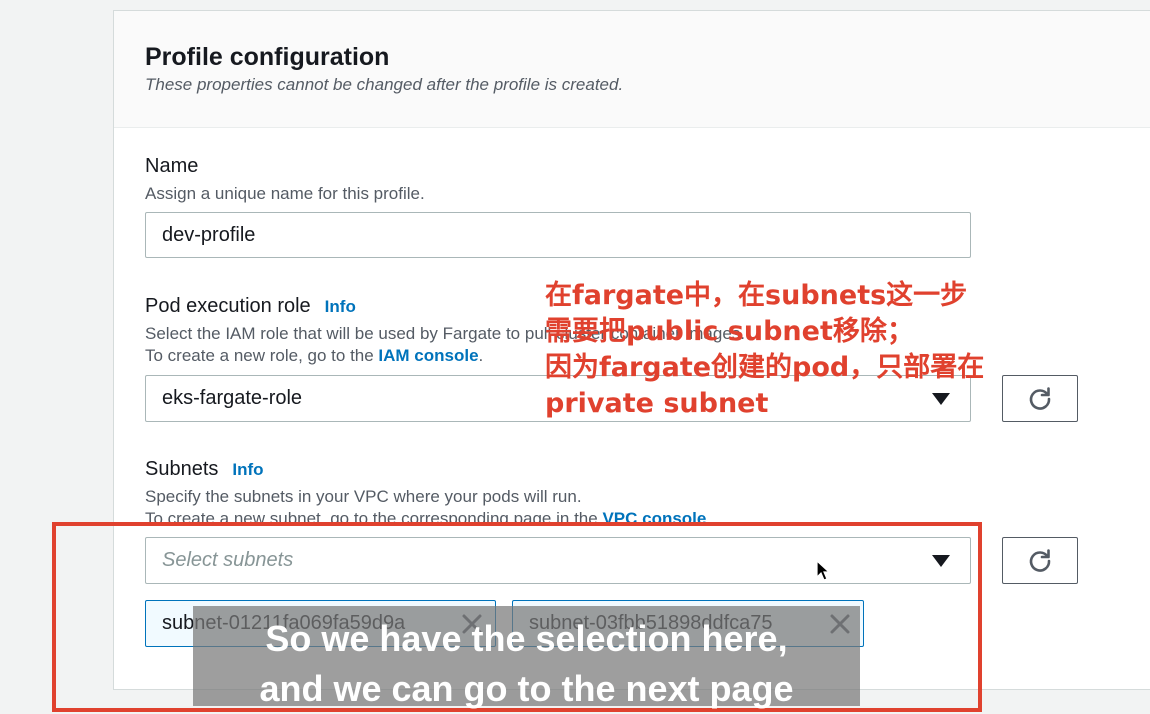 This screenshot has height=714, width=1150. I want to click on pod-role-label-text: Pod execution role, so click(228, 306).